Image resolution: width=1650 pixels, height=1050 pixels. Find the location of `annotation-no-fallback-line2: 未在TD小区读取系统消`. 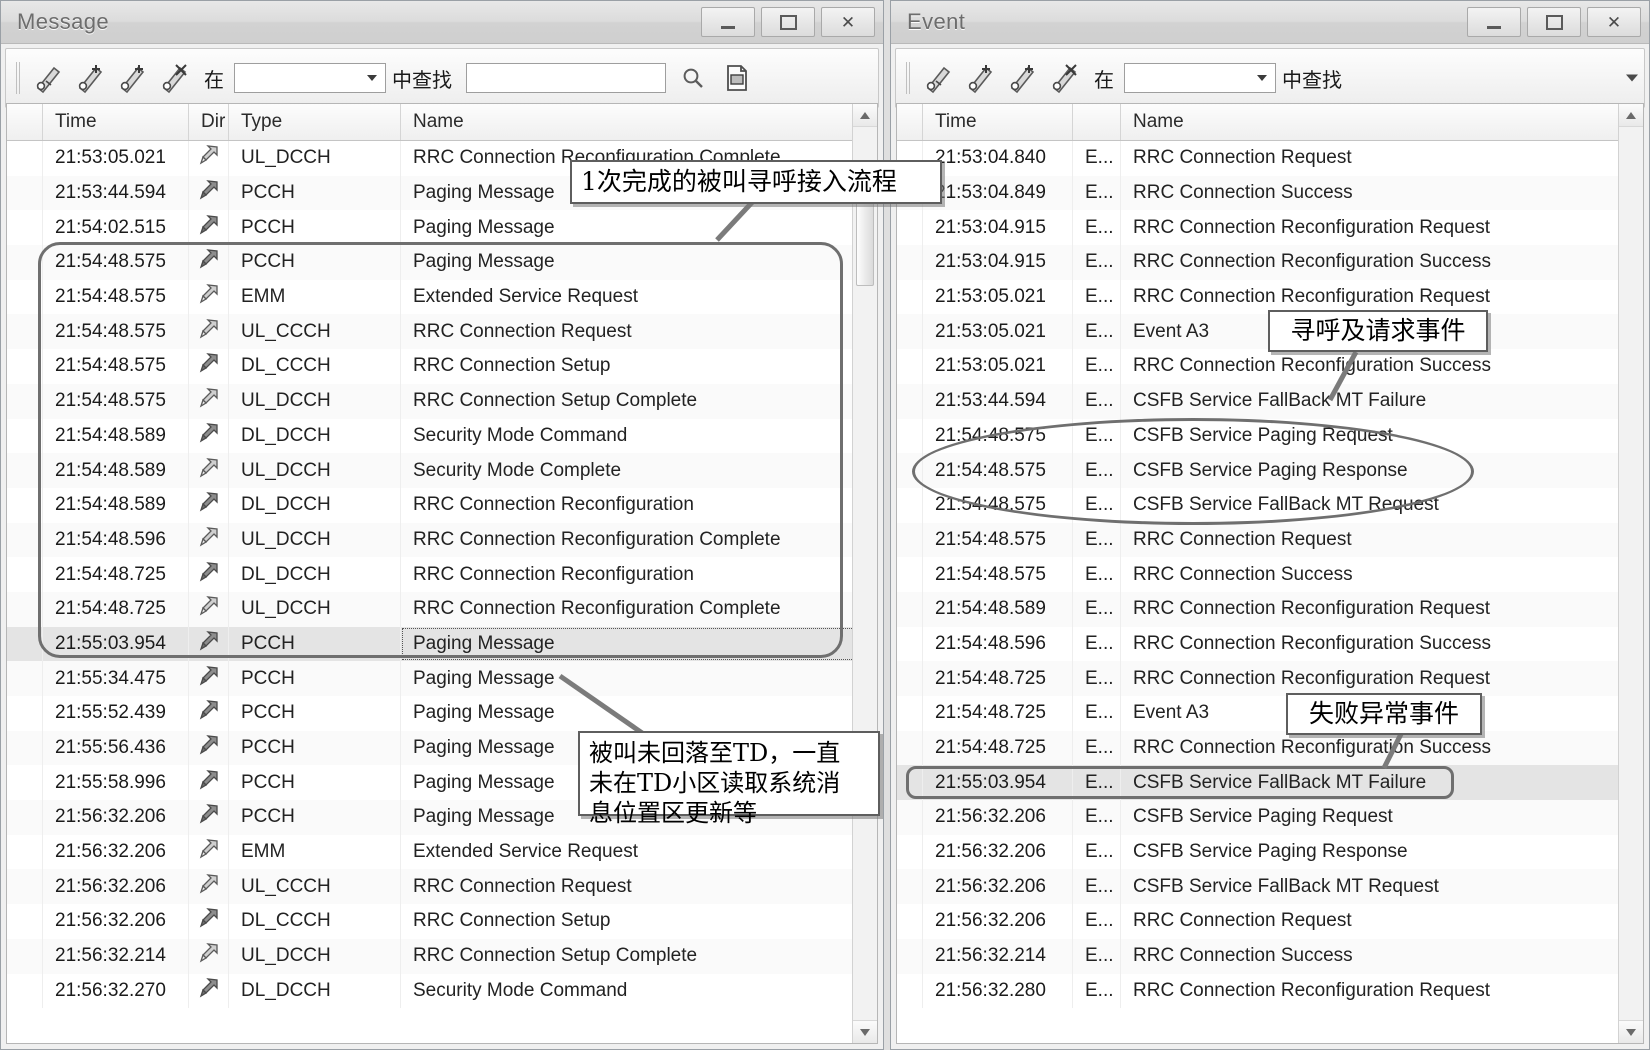

annotation-no-fallback-line2: 未在TD小区读取系统消 is located at coordinates (715, 783).